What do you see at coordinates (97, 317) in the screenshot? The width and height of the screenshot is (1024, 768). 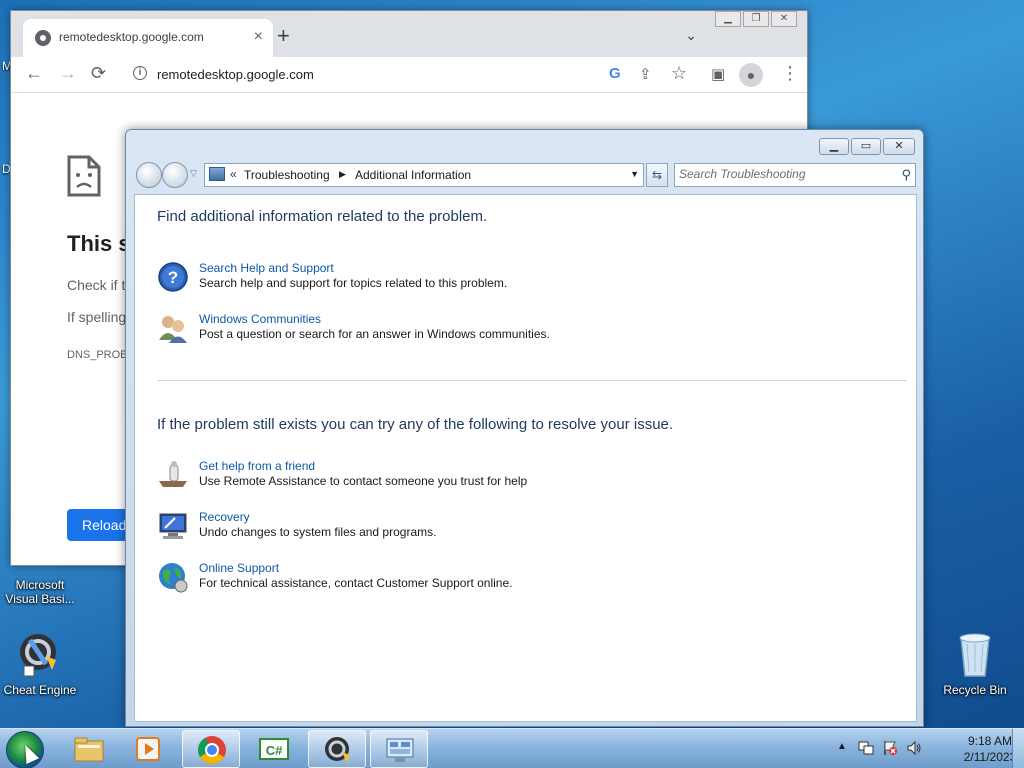 I see `error-line-2: If spelling` at bounding box center [97, 317].